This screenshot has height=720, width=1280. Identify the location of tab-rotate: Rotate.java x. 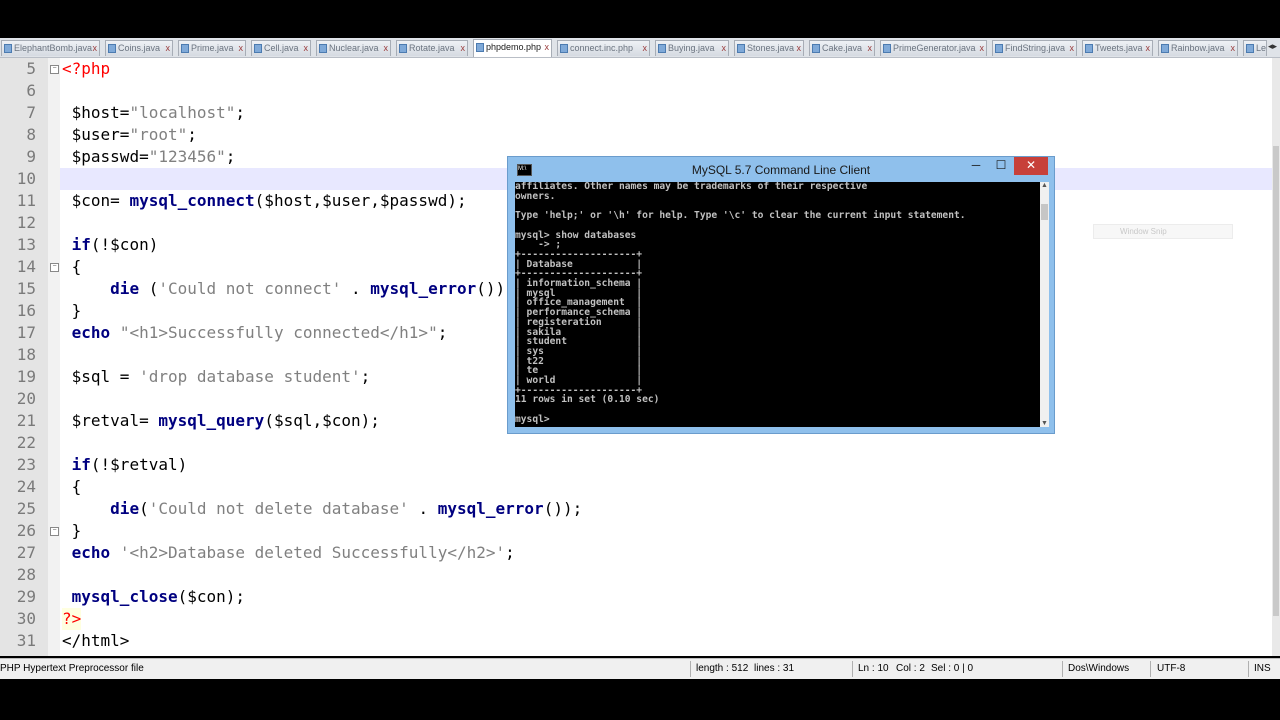
(432, 48).